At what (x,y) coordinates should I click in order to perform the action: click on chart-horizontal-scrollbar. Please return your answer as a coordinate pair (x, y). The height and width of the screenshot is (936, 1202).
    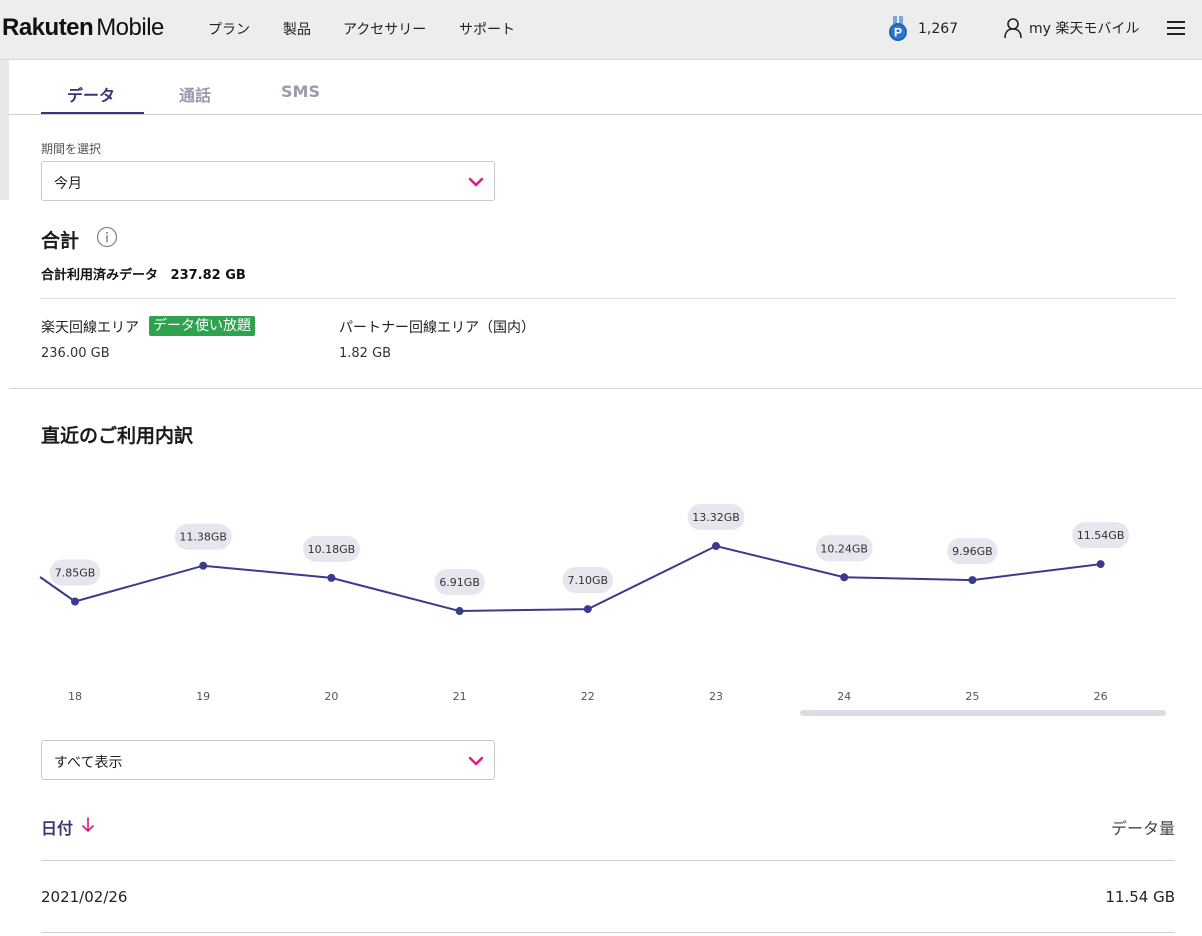
    Looking at the image, I should click on (983, 713).